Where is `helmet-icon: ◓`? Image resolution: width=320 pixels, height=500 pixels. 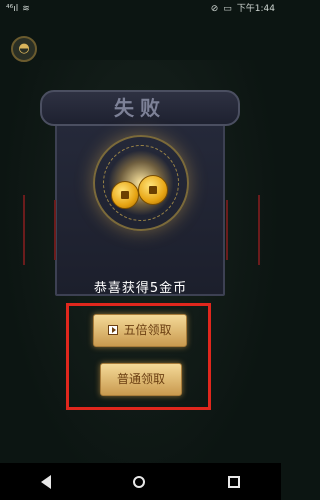 helmet-icon: ◓ is located at coordinates (24, 48).